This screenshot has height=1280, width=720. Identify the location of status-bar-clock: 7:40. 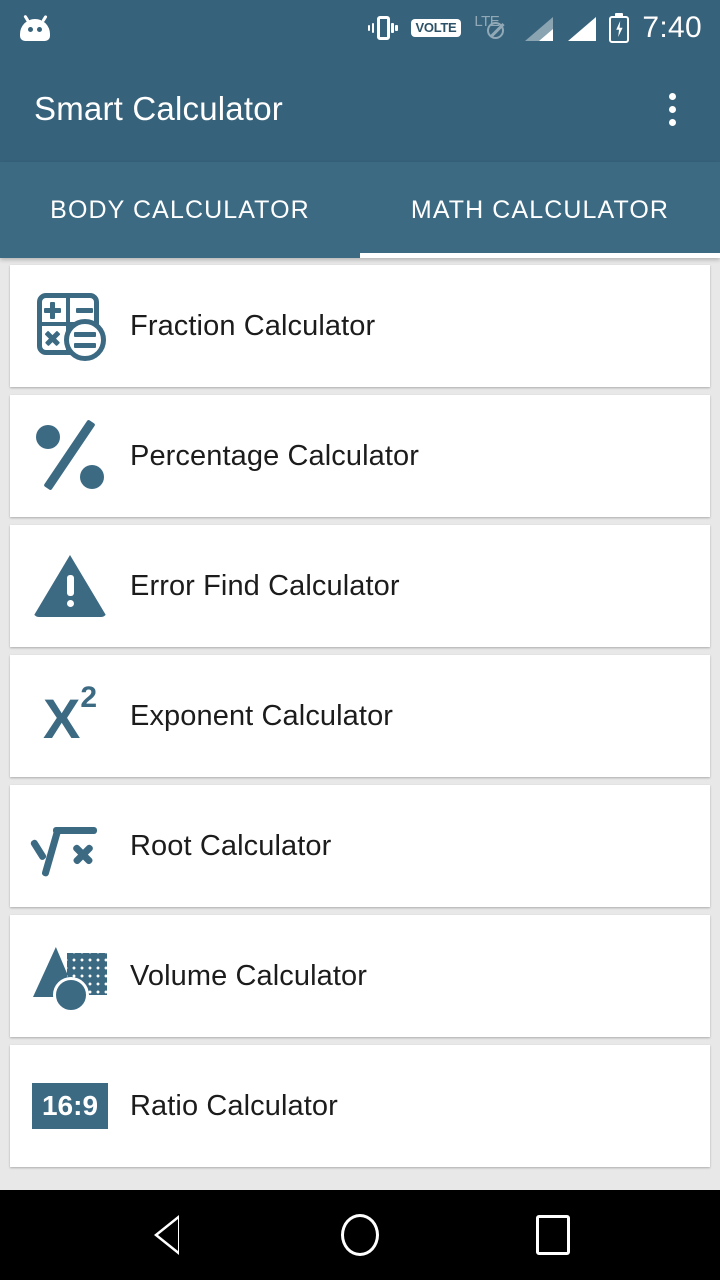
(672, 27).